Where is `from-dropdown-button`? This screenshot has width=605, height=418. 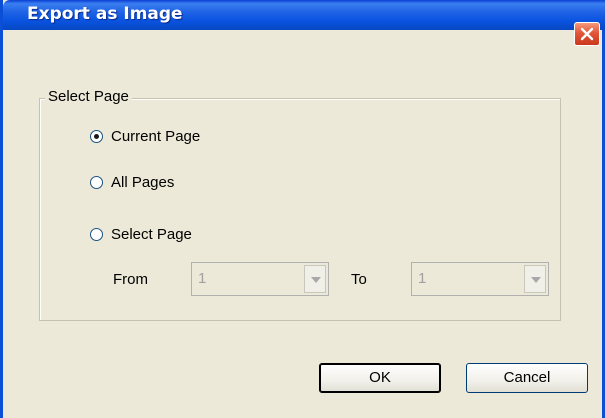
from-dropdown-button is located at coordinates (315, 279).